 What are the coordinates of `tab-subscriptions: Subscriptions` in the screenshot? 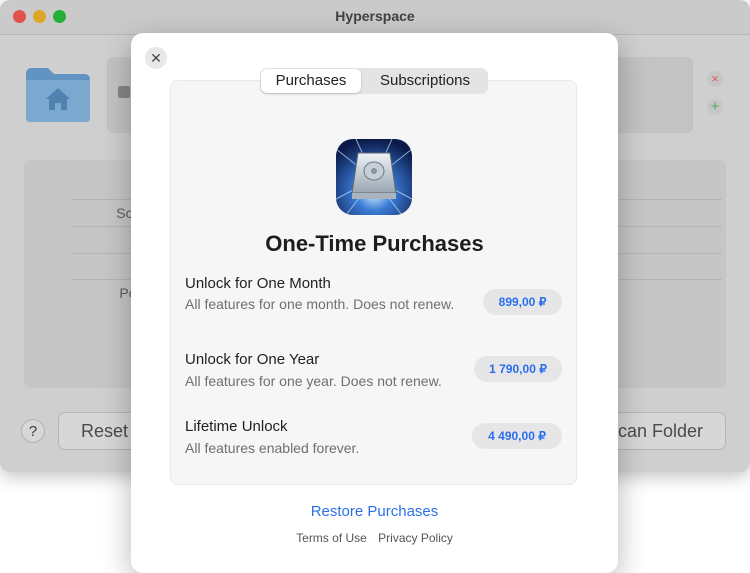 It's located at (425, 81).